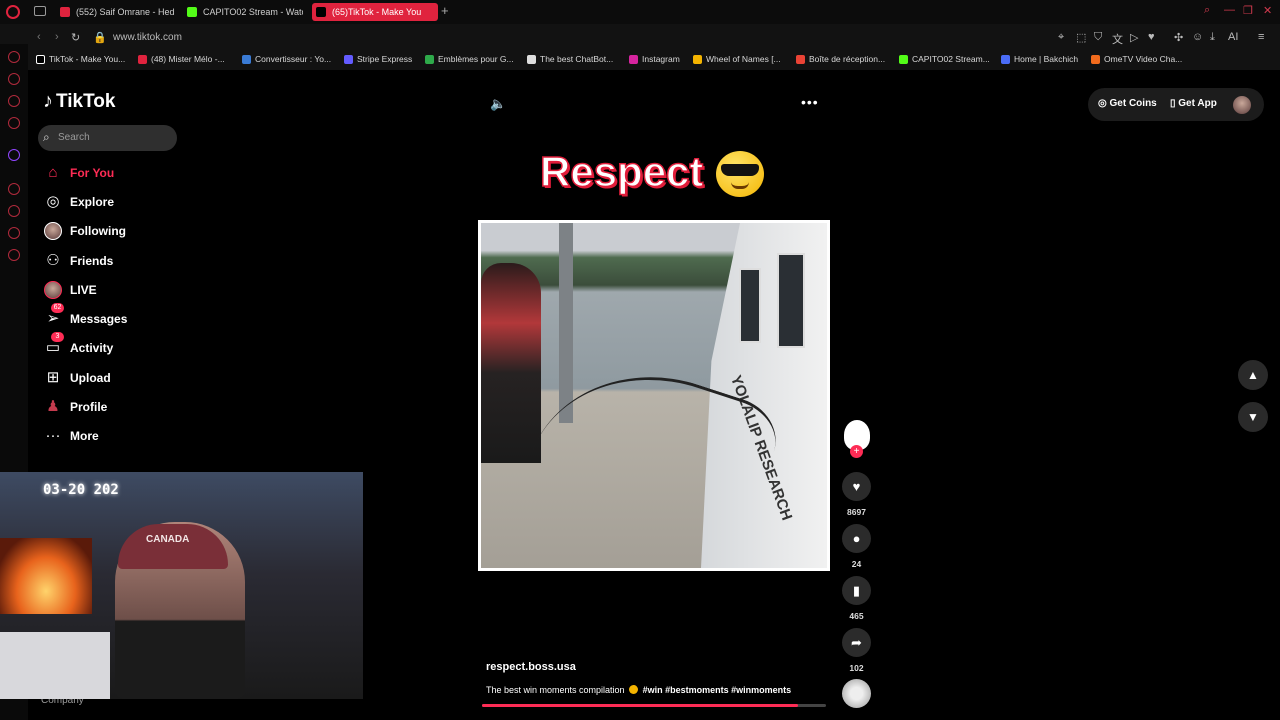  What do you see at coordinates (531, 667) in the screenshot?
I see `author-name: respect.boss.usa` at bounding box center [531, 667].